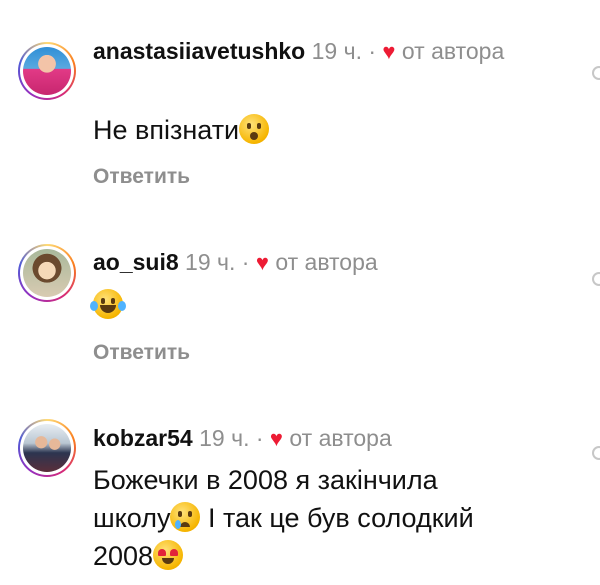  I want to click on heart-eyes-face-icon, so click(168, 555).